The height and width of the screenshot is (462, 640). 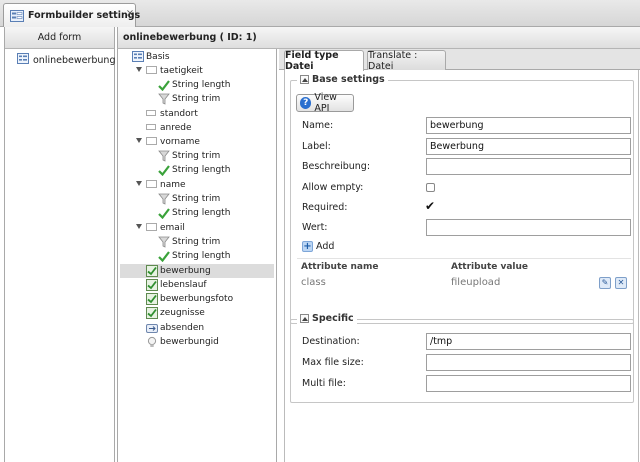 I want to click on attribute-name-header: Attribute name, so click(x=340, y=267).